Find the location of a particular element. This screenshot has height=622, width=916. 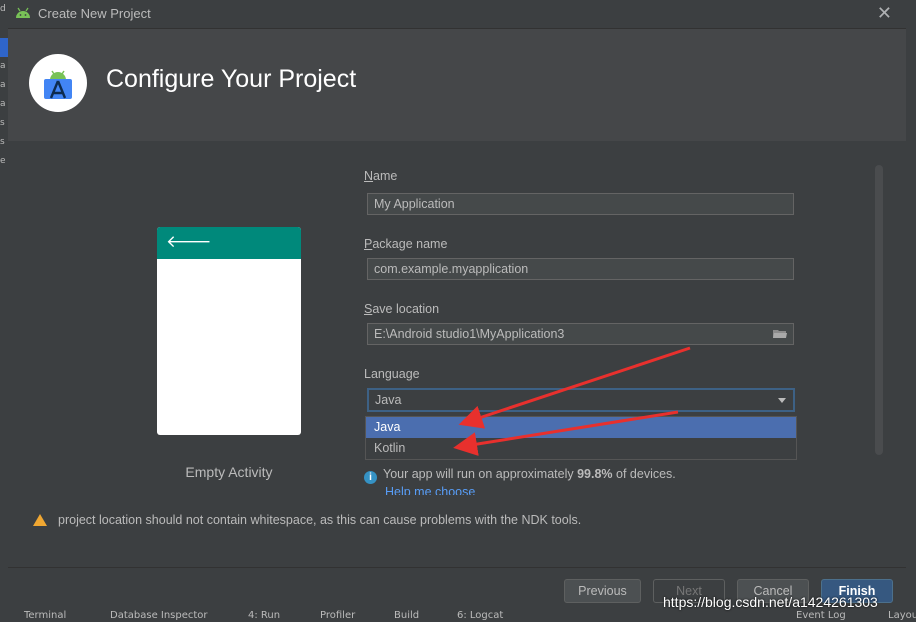

annotation-arrows is located at coordinates (572, 401).